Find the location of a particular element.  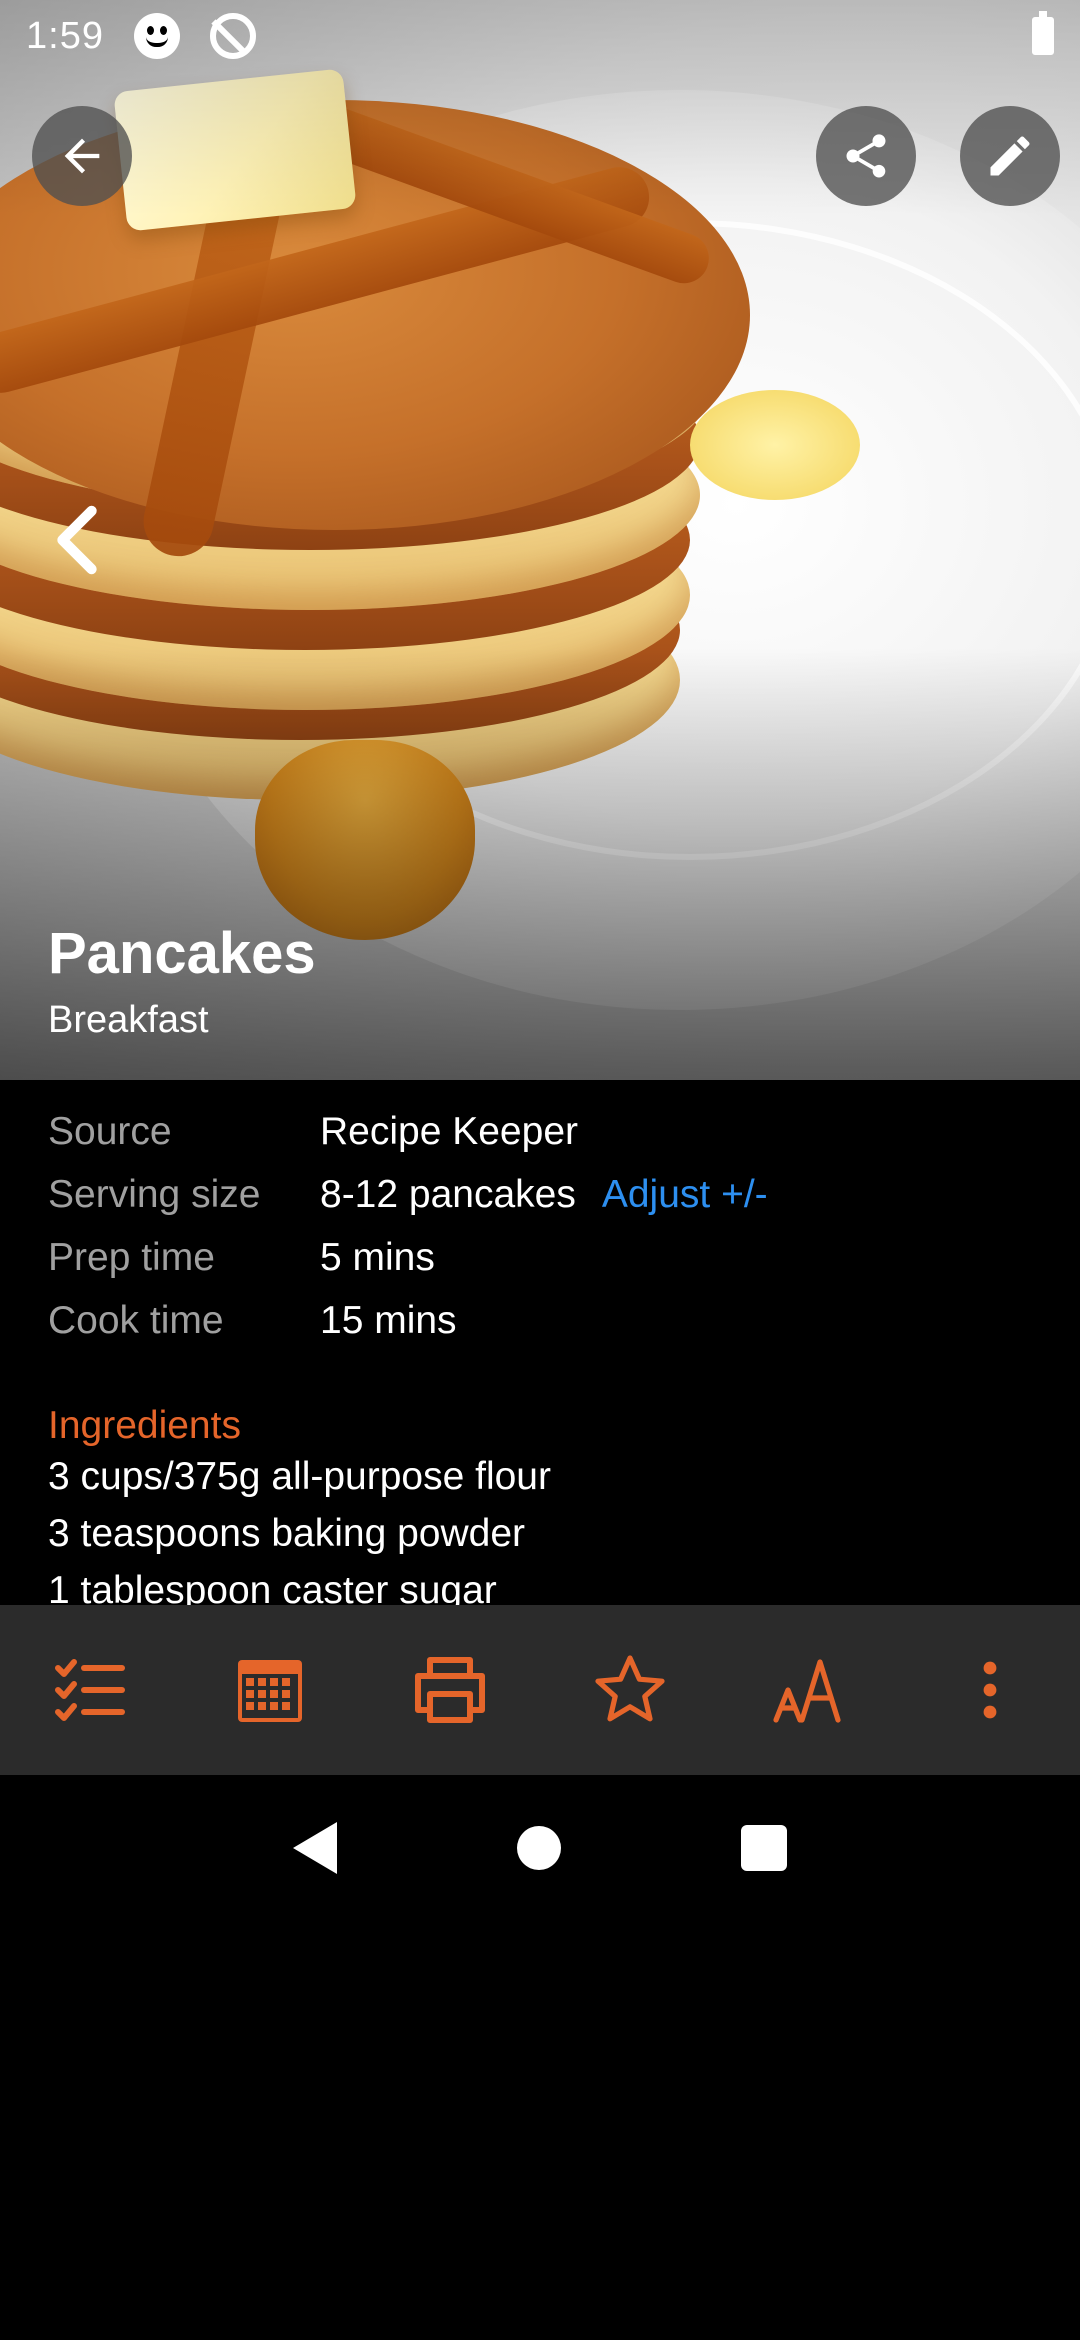

info-value: Recipe Keeper is located at coordinates (449, 1131).